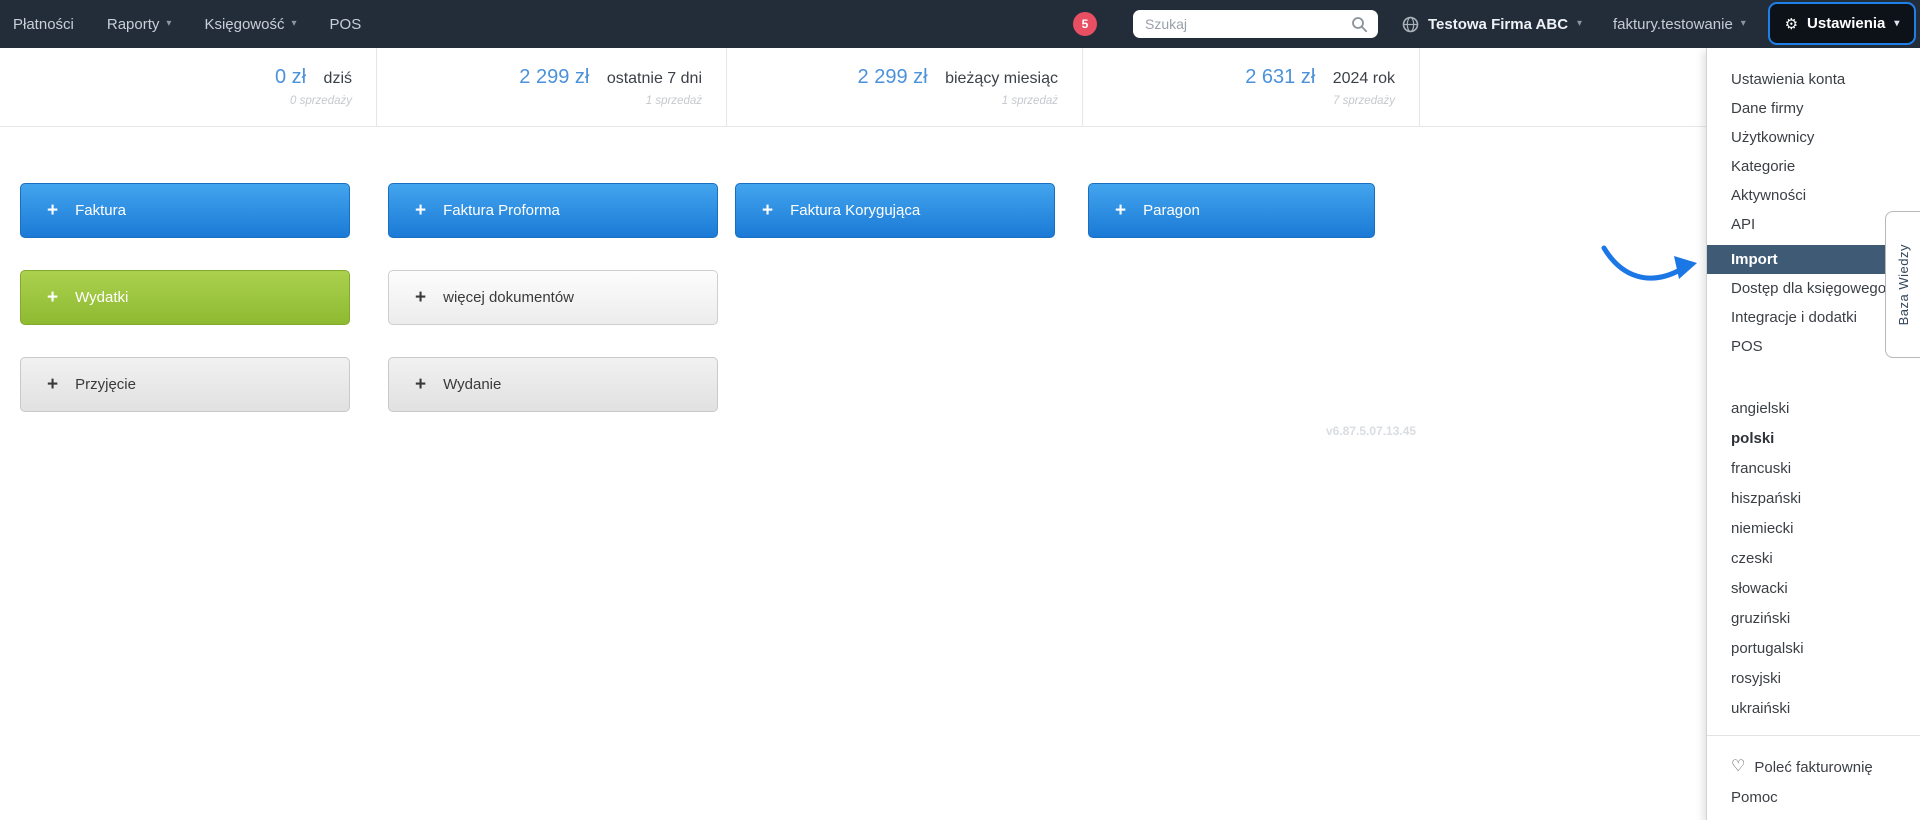 Image resolution: width=1920 pixels, height=820 pixels. I want to click on nav-item-ksiegowosc: Księgowość ▾, so click(250, 24).